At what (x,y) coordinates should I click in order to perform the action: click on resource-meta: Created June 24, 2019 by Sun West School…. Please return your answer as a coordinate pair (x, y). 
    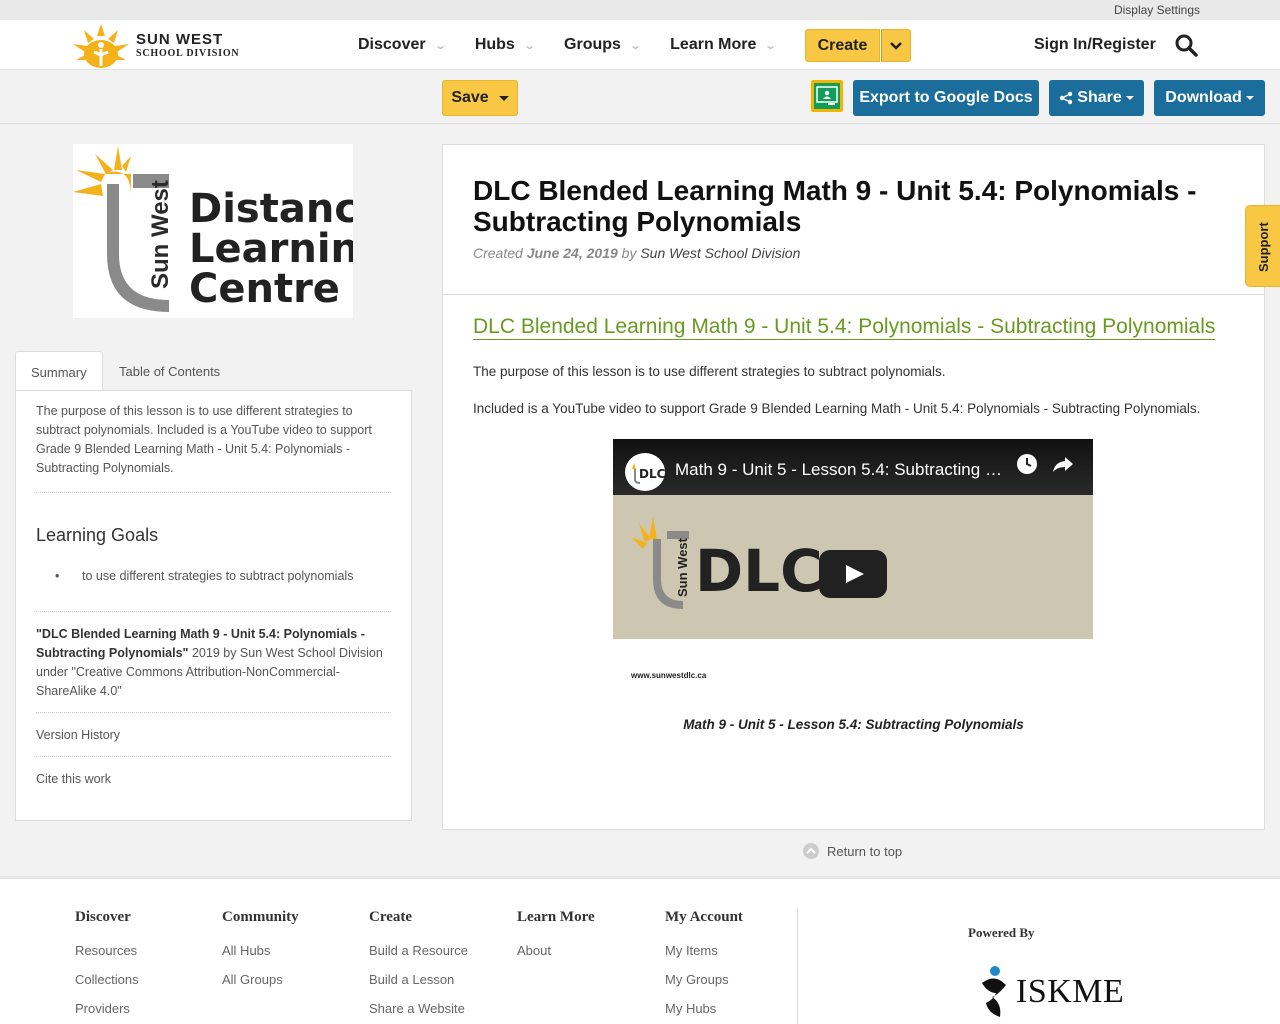
    Looking at the image, I should click on (853, 253).